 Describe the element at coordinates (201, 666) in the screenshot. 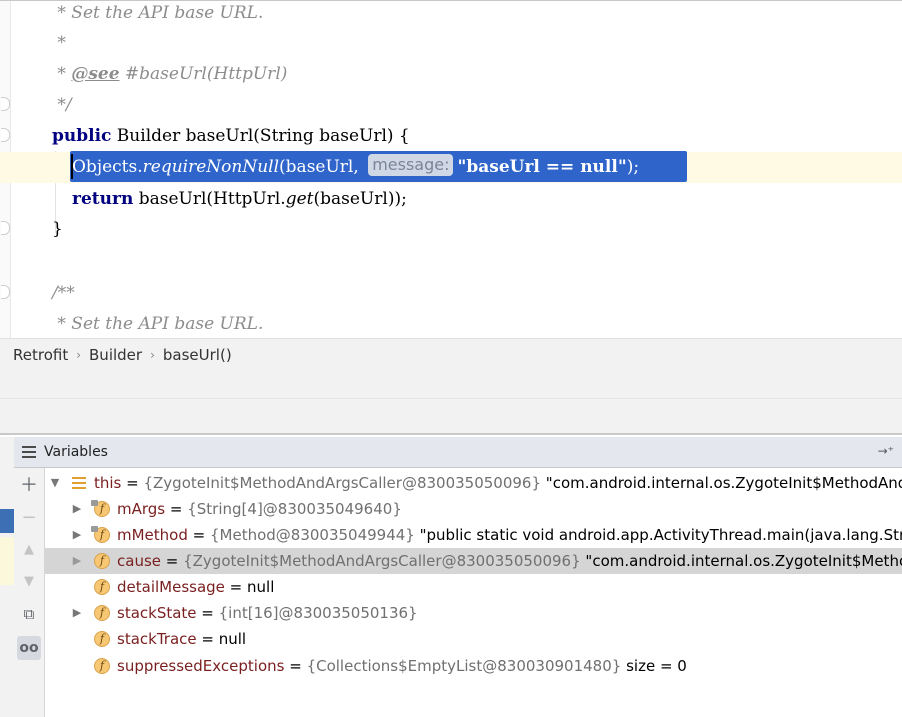

I see `variable-name: suppressedExceptions` at that location.